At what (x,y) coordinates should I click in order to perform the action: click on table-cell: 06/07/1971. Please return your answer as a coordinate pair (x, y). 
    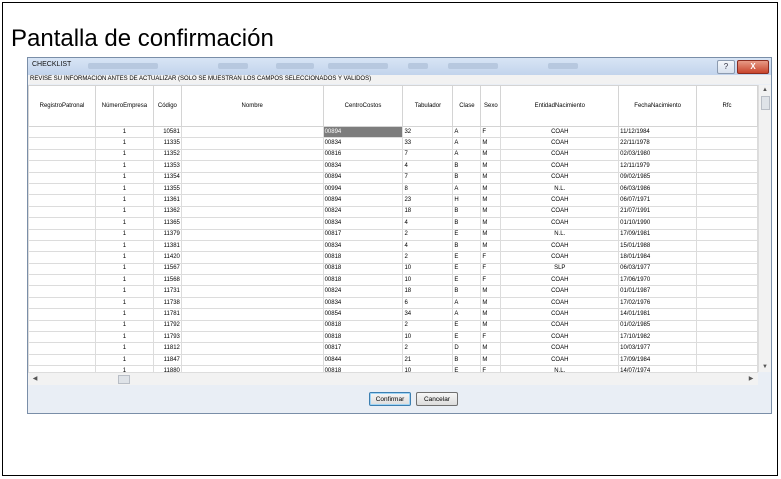
    Looking at the image, I should click on (658, 200).